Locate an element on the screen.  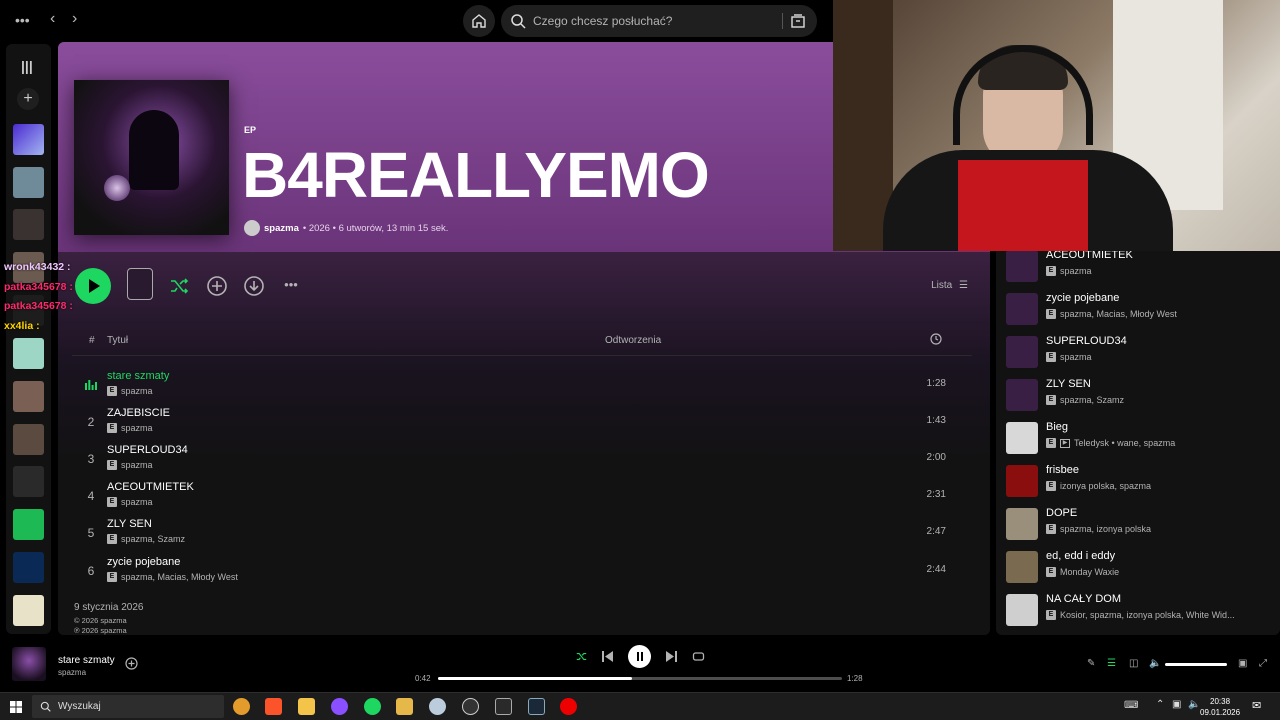
add-to-liked-icon is located at coordinates (131, 663).